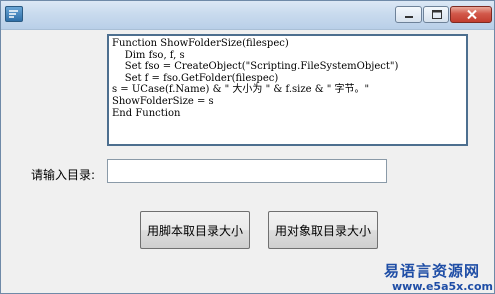 This screenshot has height=294, width=495. What do you see at coordinates (247, 171) in the screenshot?
I see `directory-input` at bounding box center [247, 171].